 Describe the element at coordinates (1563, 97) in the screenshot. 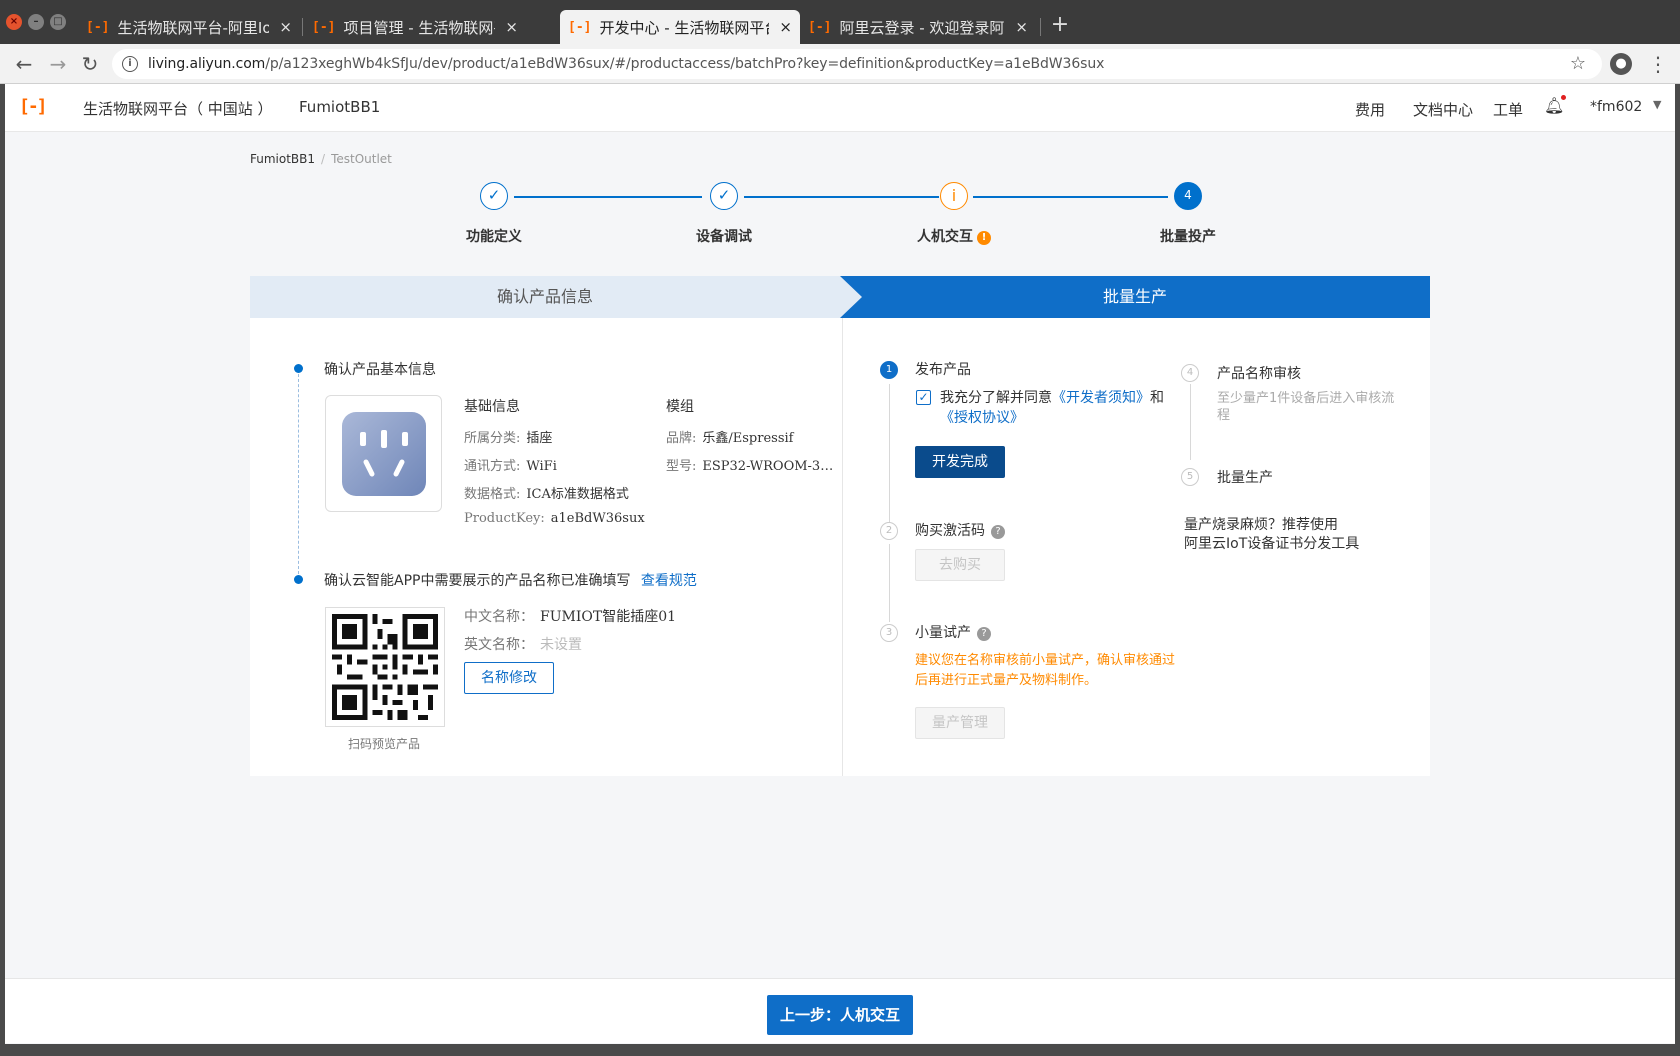

I see `notification-dot` at that location.